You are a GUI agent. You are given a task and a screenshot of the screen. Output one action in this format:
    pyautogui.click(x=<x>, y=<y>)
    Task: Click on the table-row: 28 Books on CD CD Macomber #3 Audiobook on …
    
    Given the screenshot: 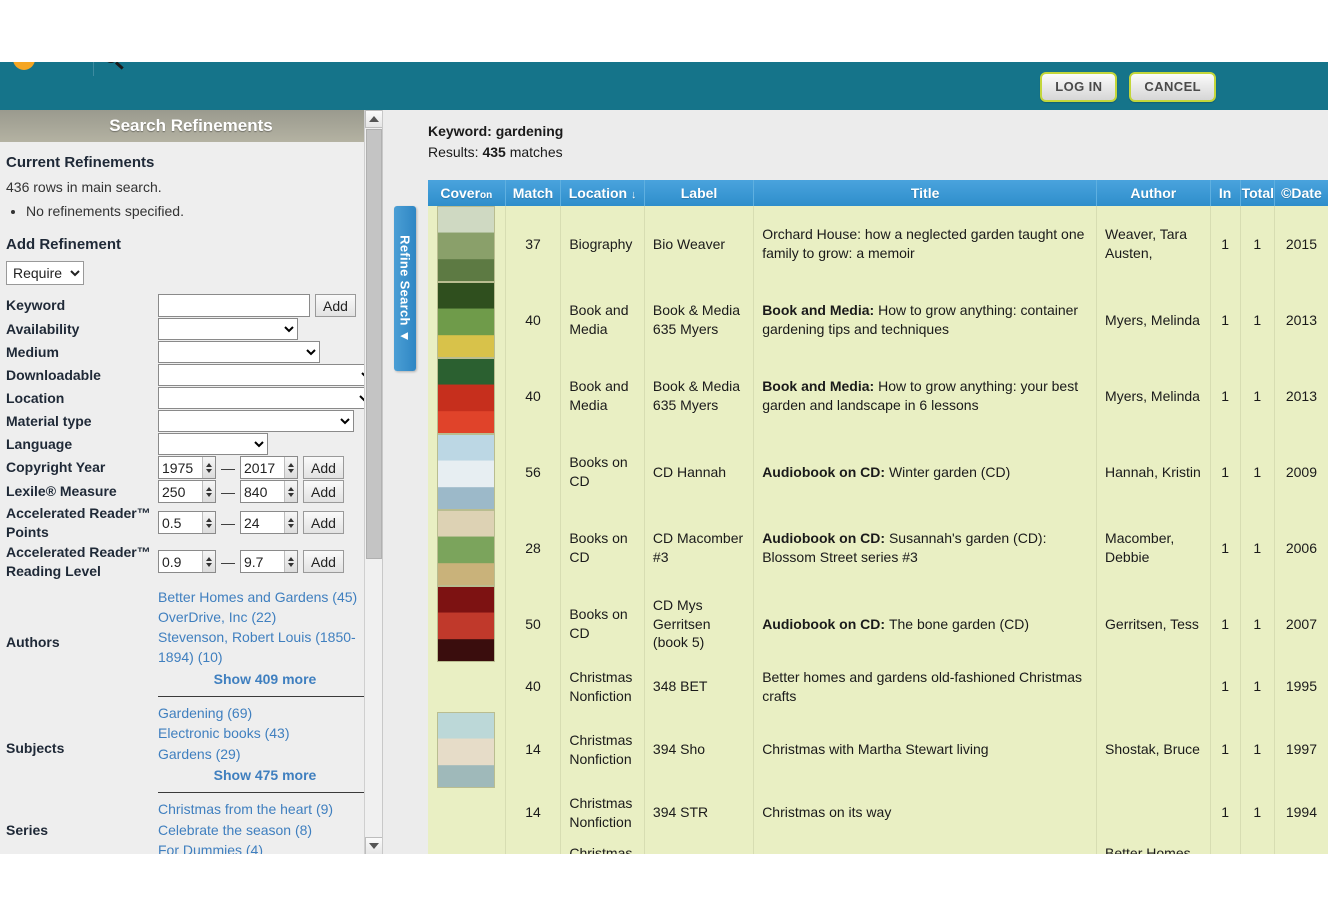 What is the action you would take?
    pyautogui.click(x=878, y=548)
    